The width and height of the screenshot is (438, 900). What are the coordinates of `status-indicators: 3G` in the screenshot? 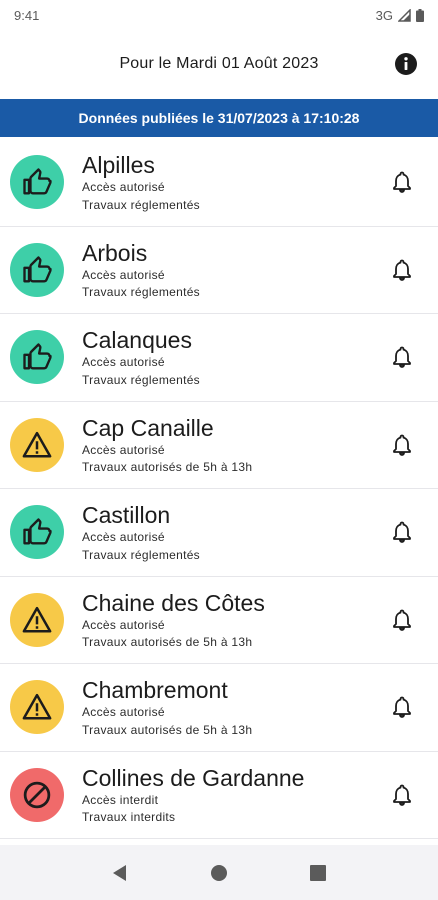 It's located at (400, 15).